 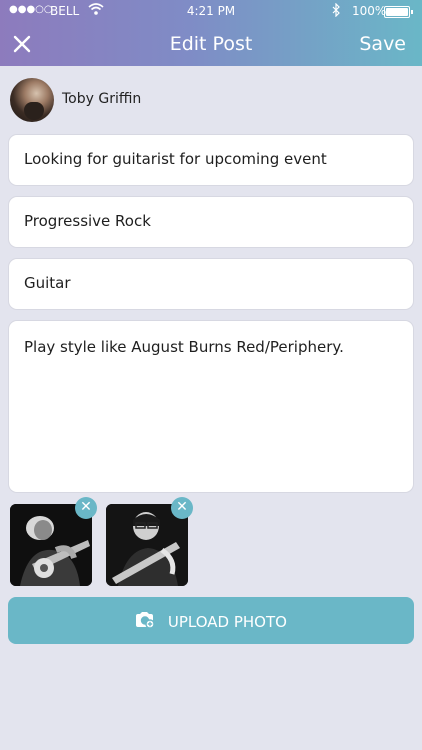 I want to click on upload-photo-label: UPLOAD PHOTO, so click(x=227, y=622).